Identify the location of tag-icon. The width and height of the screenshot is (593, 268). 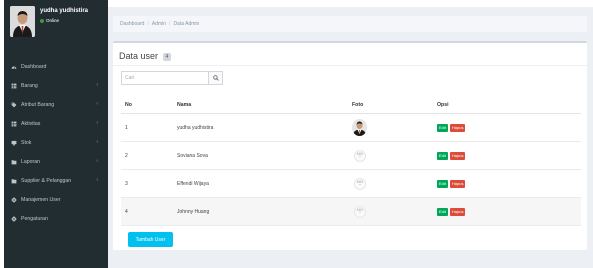
(14, 104).